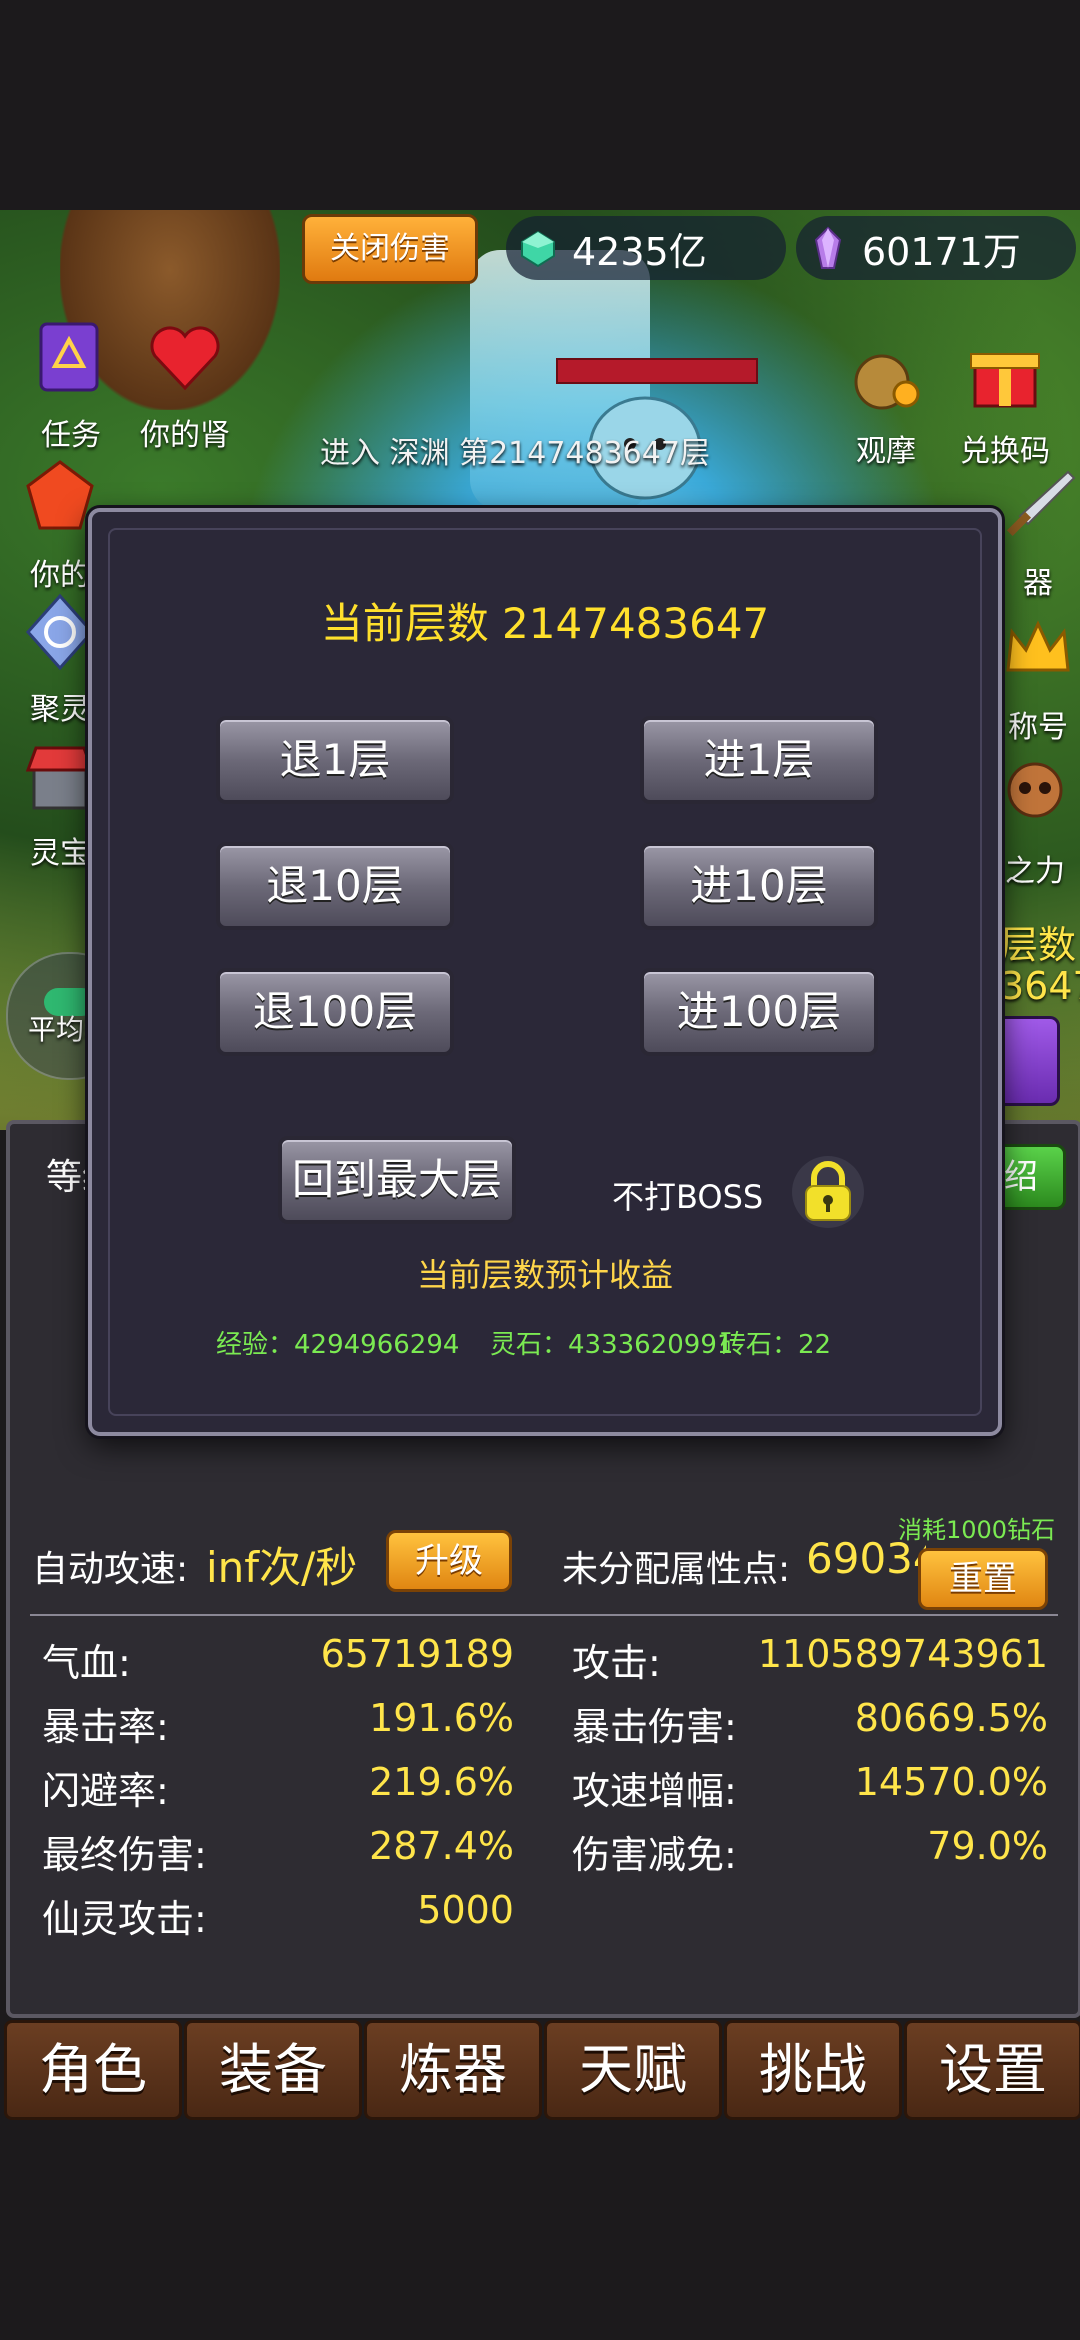  I want to click on intro-label: 绍, so click(1021, 1177).